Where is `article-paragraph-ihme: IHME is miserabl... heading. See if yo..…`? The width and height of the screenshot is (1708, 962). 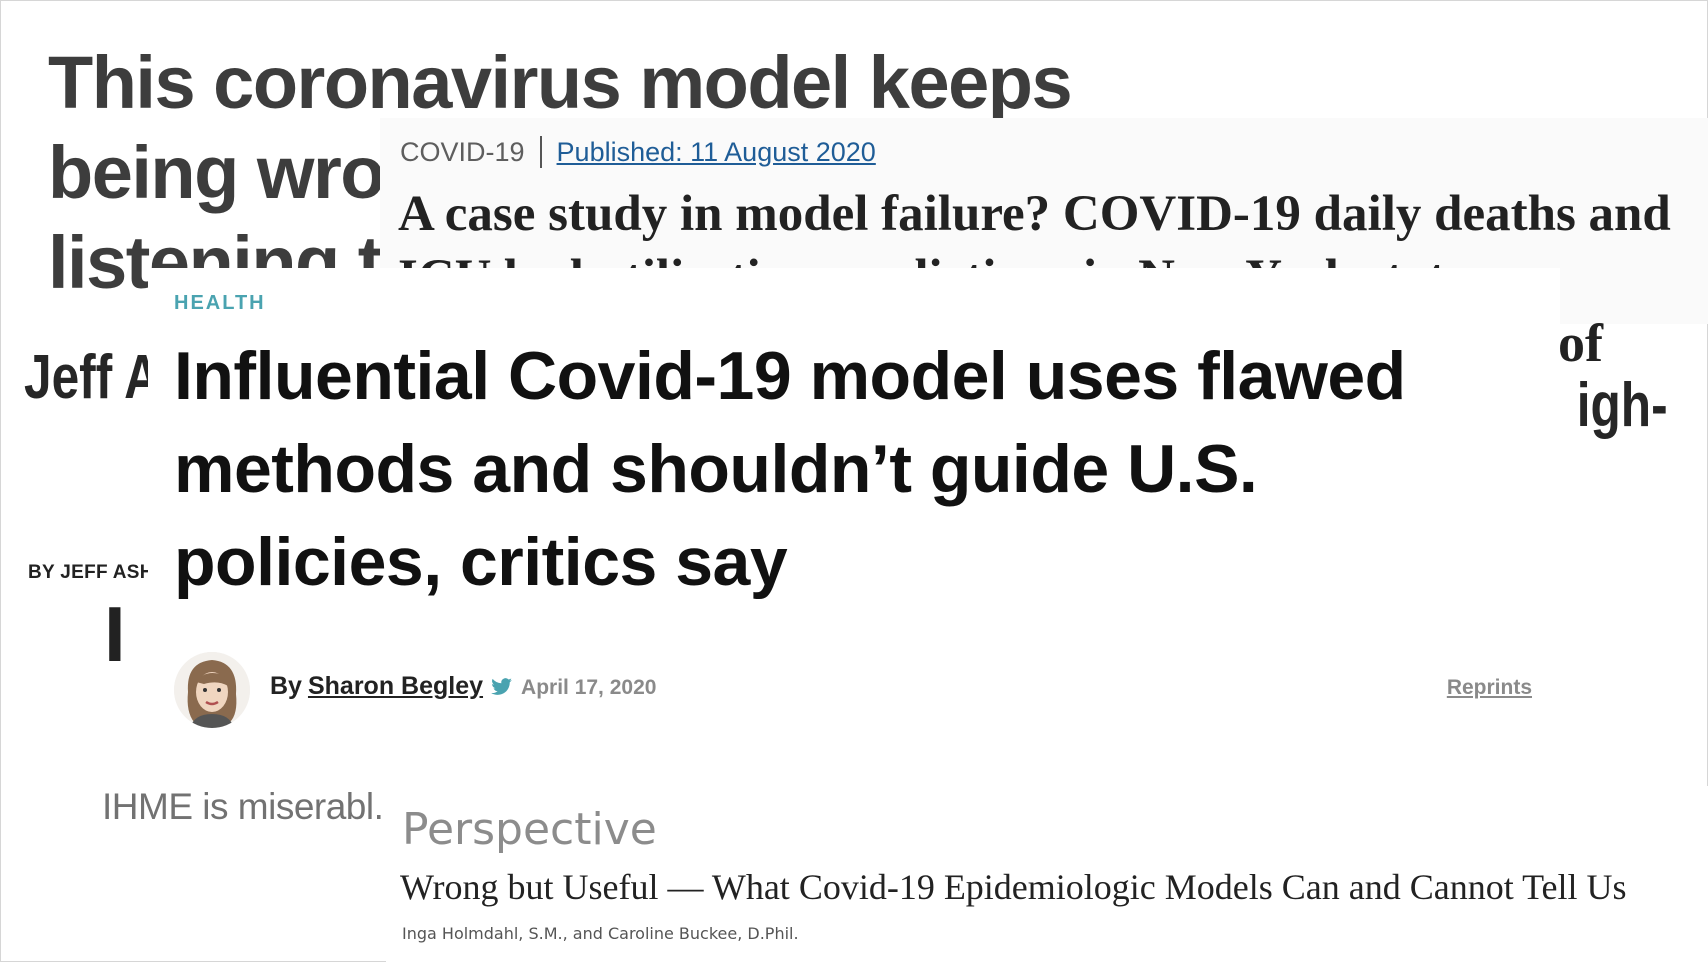
article-paragraph-ihme: IHME is miserabl... heading. See if yo..… is located at coordinates (200, 825).